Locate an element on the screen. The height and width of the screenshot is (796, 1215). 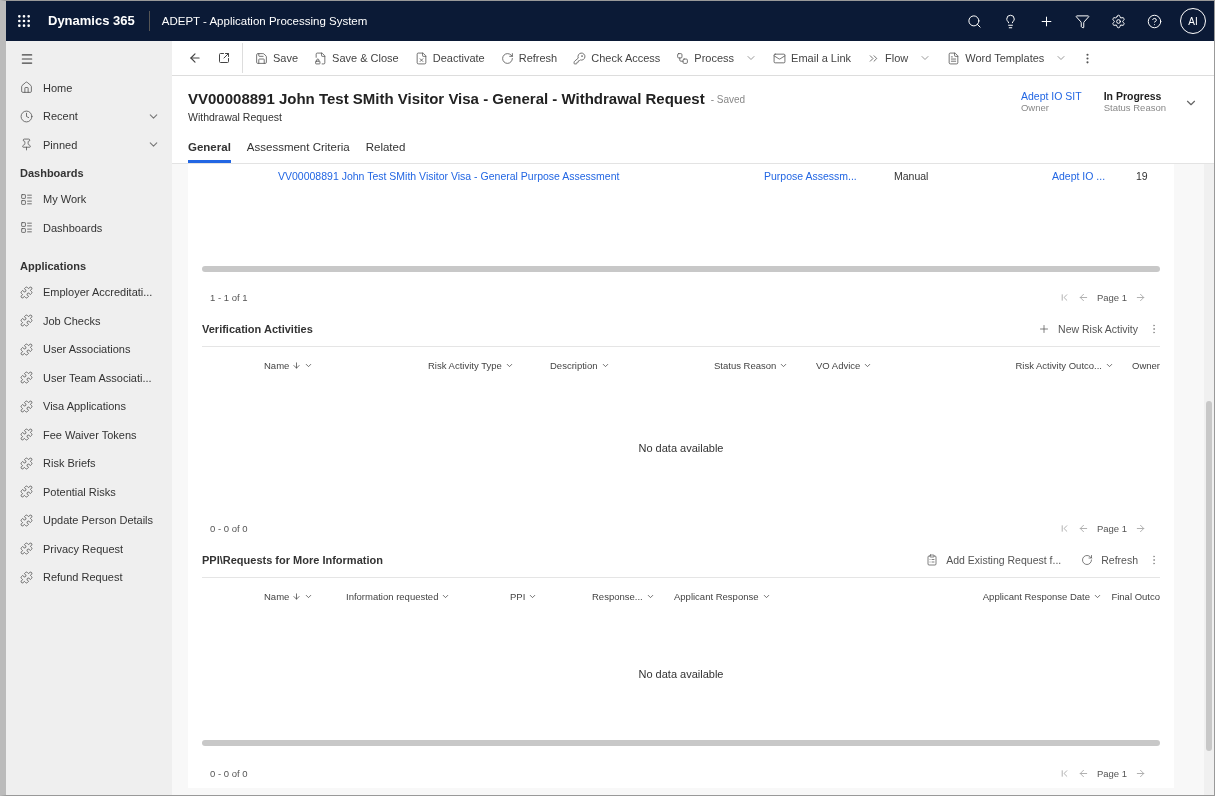
column-header: VO Advice is located at coordinates (844, 365).